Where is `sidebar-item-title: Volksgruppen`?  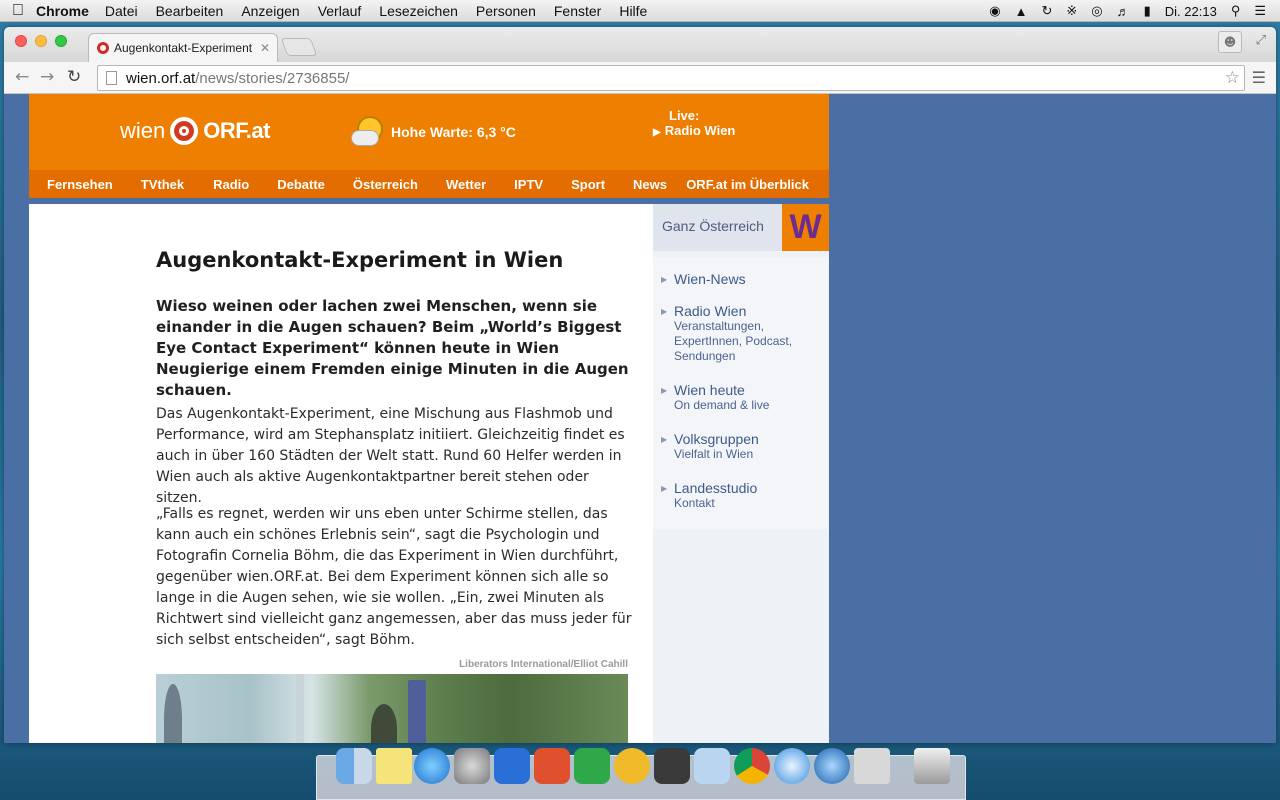
sidebar-item-title: Volksgruppen is located at coordinates (716, 439).